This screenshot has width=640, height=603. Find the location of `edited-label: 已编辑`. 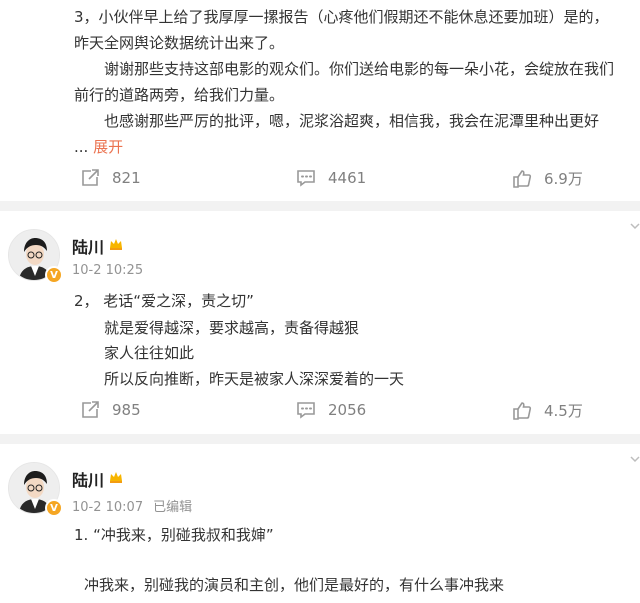

edited-label: 已编辑 is located at coordinates (172, 507).